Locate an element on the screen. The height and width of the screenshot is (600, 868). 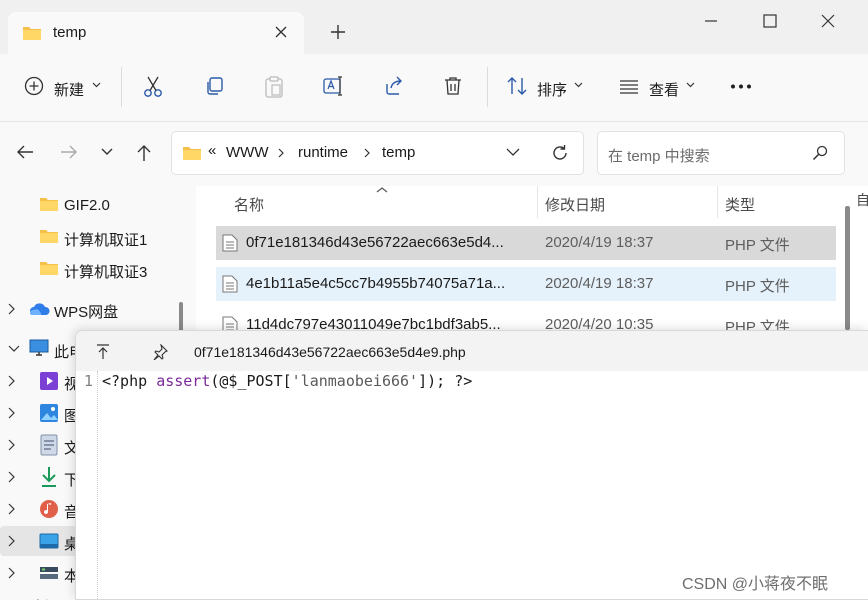
breadcrumb-www: WWW is located at coordinates (247, 152).